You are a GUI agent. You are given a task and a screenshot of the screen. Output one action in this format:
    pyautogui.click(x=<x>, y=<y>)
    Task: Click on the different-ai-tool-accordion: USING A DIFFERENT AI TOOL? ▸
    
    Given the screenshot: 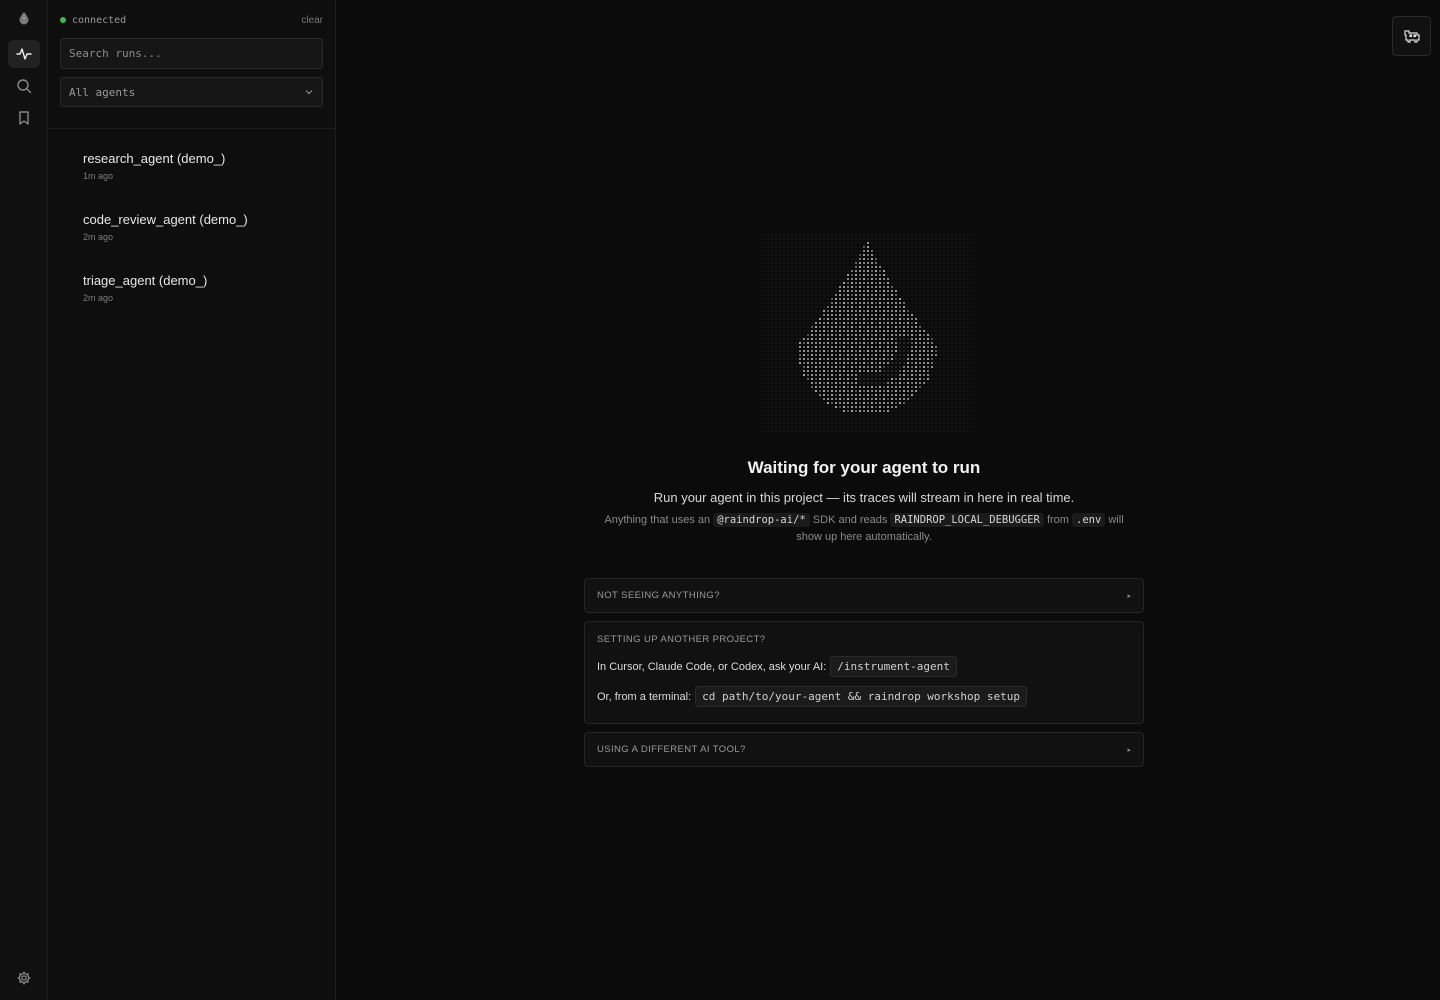 What is the action you would take?
    pyautogui.click(x=864, y=749)
    